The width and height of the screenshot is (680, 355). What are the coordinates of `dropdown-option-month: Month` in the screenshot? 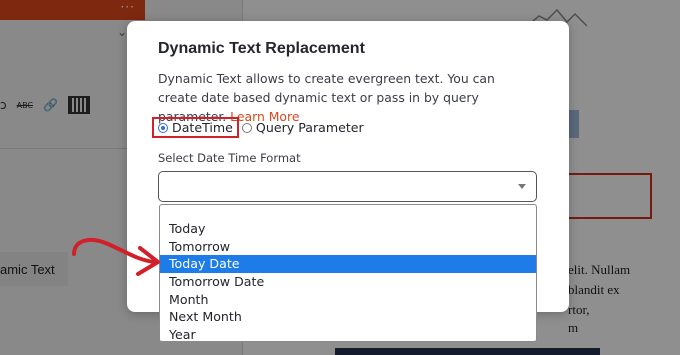 It's located at (348, 300).